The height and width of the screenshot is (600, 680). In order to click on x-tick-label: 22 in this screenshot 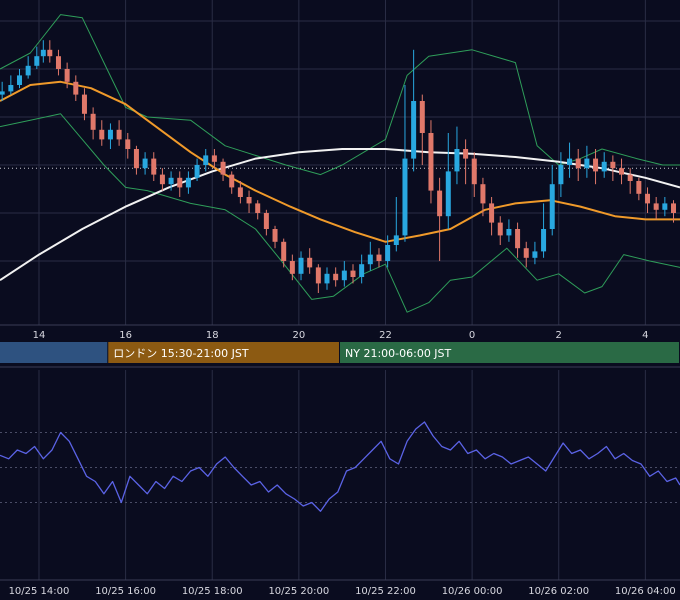, I will do `click(385, 335)`.